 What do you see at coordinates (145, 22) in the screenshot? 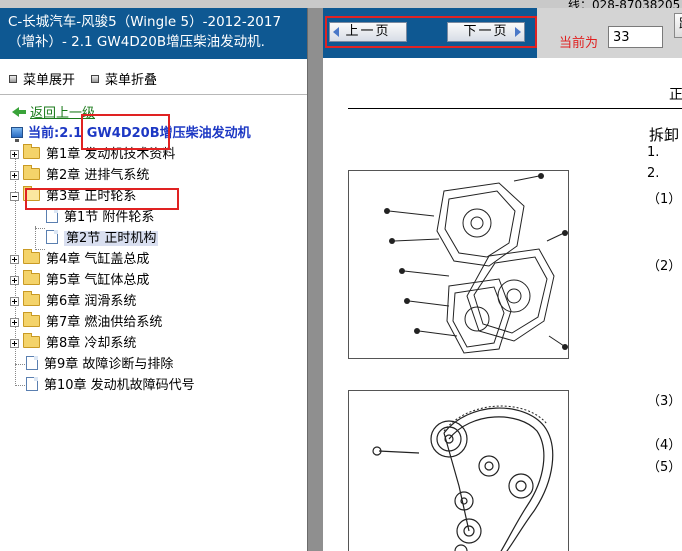
I see `manual-title-line-1: C-长城汽车-风骏5（Wingle 5）-2012-2017` at bounding box center [145, 22].